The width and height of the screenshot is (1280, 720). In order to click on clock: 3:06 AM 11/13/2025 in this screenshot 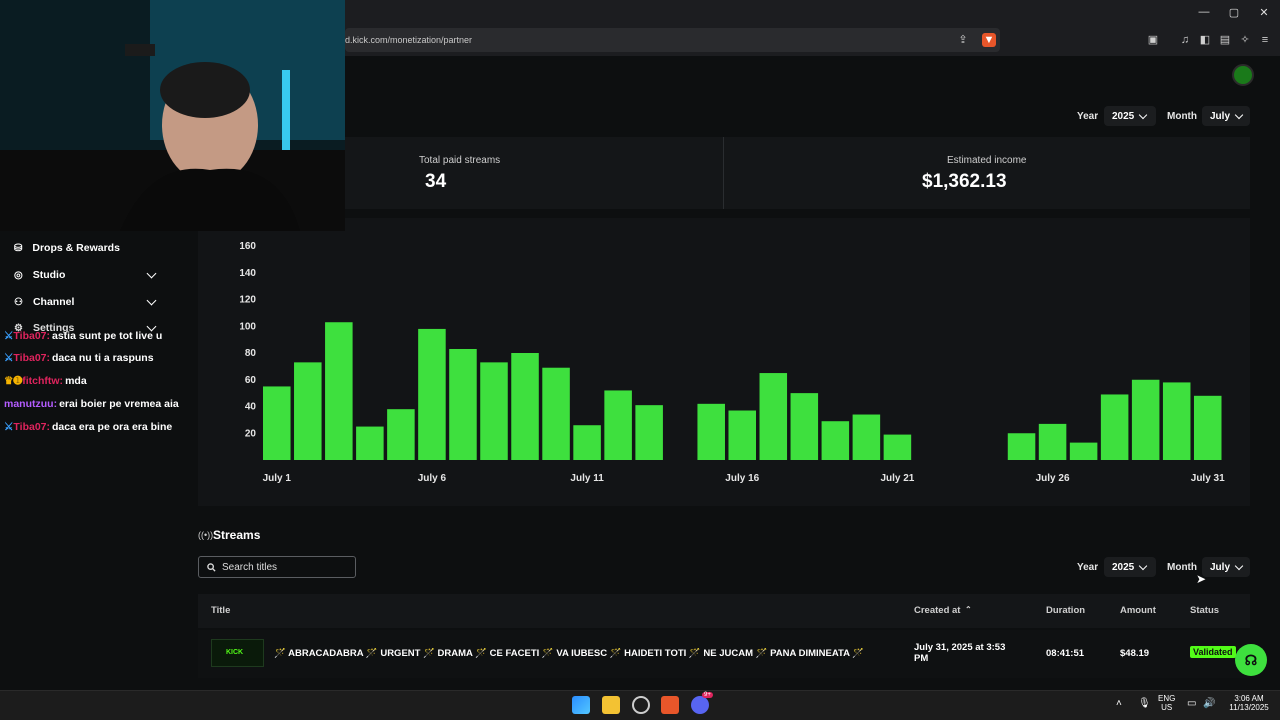, I will do `click(1249, 703)`.